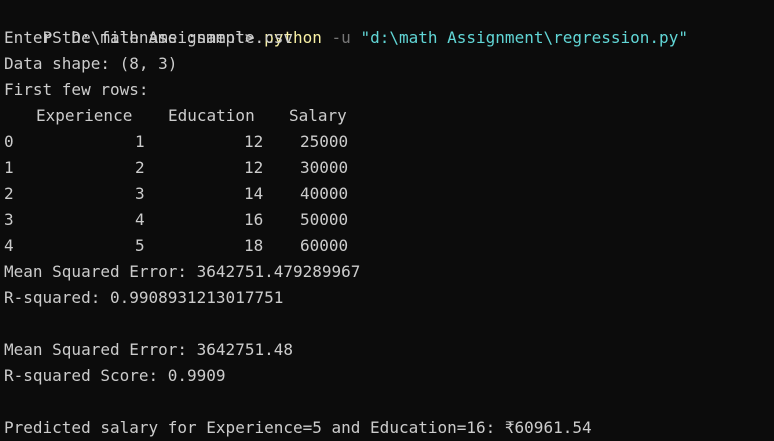 This screenshot has width=774, height=441. I want to click on cell-salary: 25000, so click(324, 141).